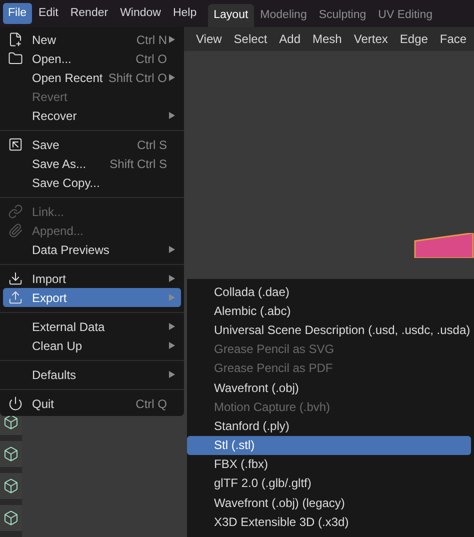 The image size is (474, 537). I want to click on import-icon, so click(15, 278).